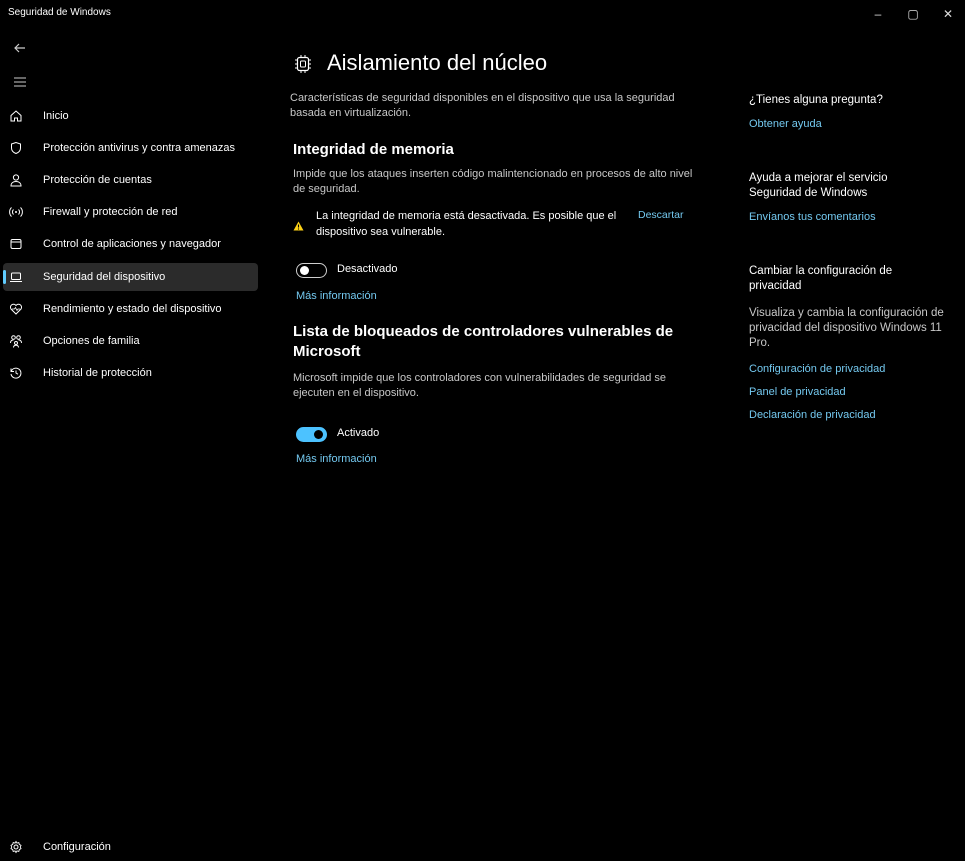 This screenshot has height=861, width=965. I want to click on sidebar-item-label: Opciones de familia, so click(91, 341).